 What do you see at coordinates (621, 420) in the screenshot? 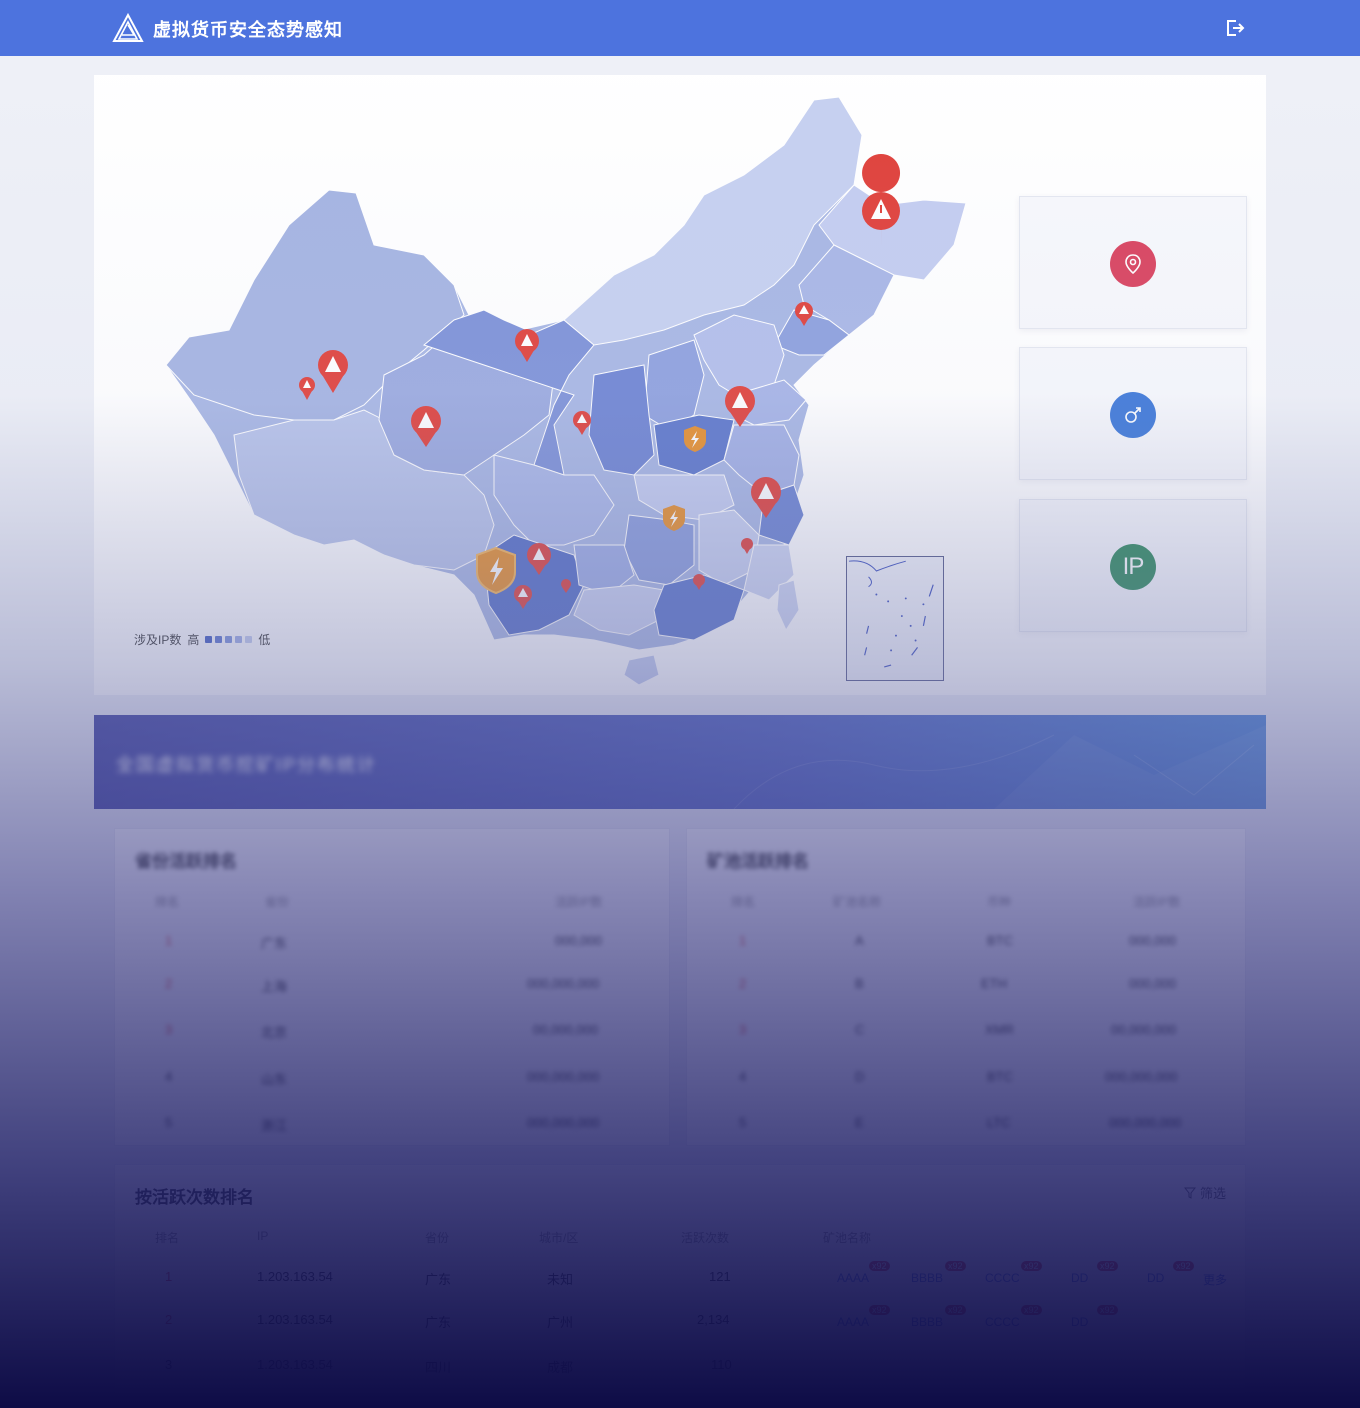
I see `map-region-shaanxi` at bounding box center [621, 420].